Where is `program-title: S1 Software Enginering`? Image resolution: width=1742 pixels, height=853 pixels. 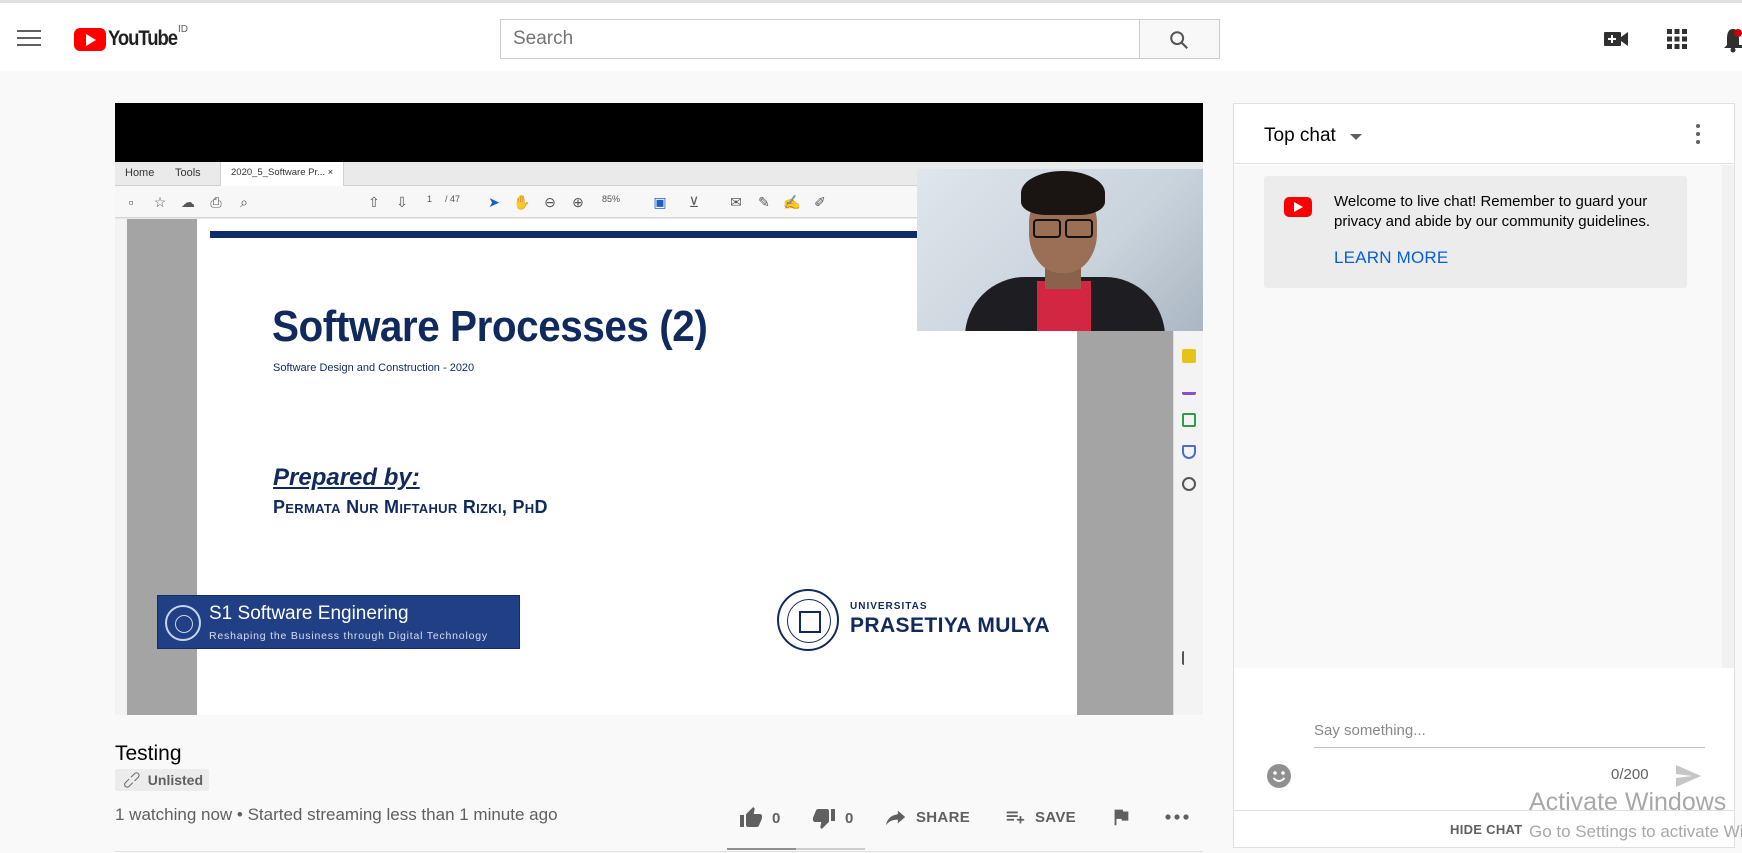 program-title: S1 Software Enginering is located at coordinates (309, 613).